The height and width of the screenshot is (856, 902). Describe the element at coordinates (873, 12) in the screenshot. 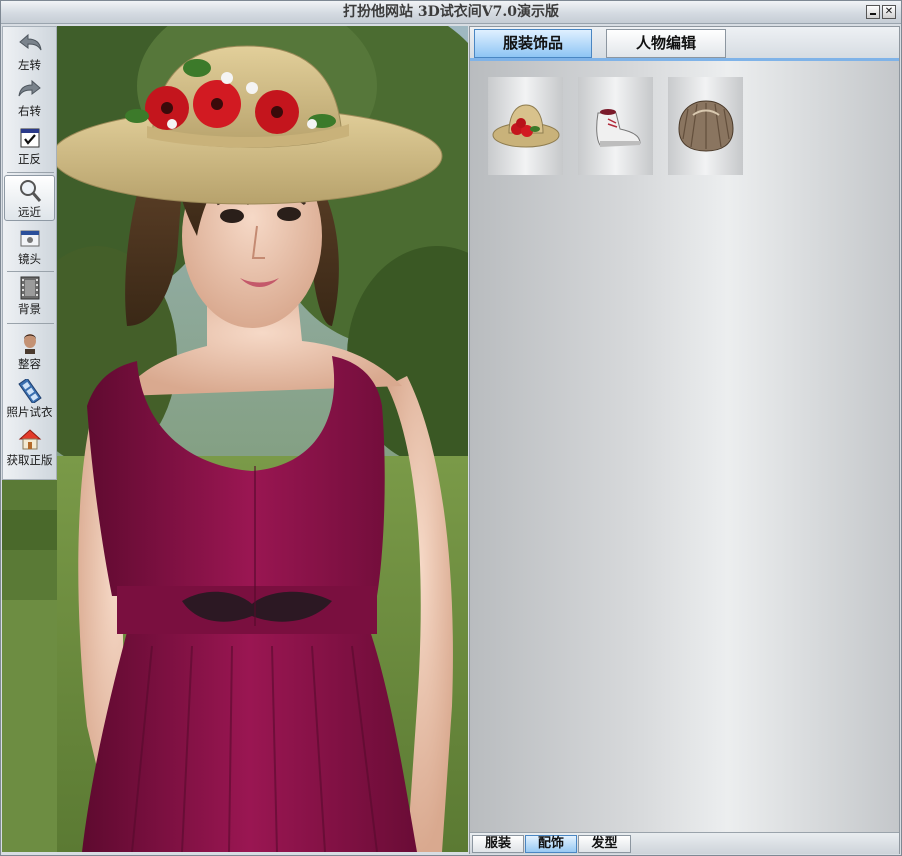

I see `minimize-icon` at that location.